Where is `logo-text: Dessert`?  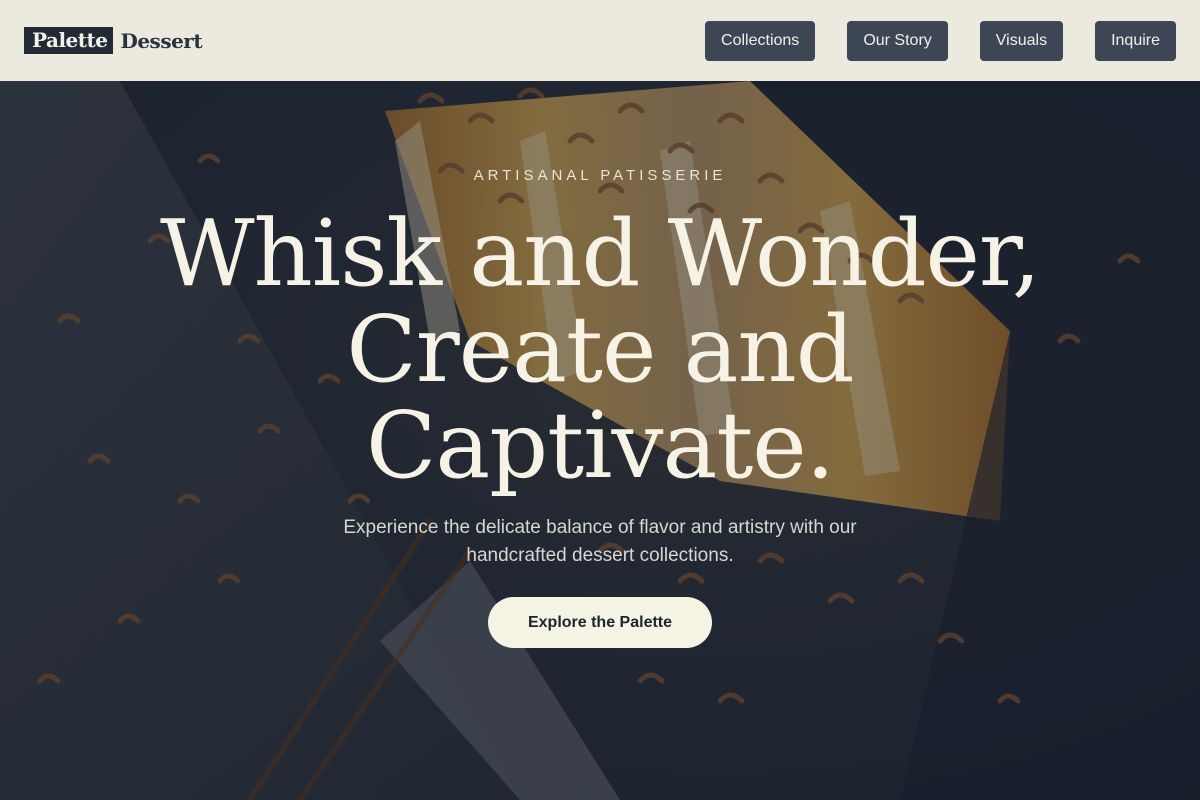
logo-text: Dessert is located at coordinates (161, 40).